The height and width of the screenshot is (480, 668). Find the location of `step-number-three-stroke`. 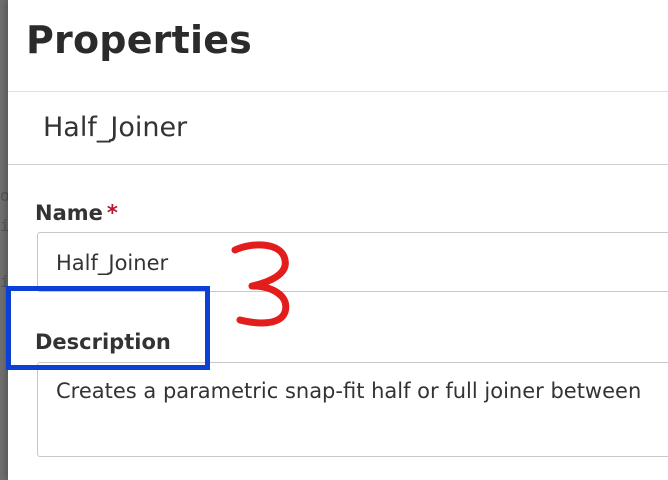

step-number-three-stroke is located at coordinates (260, 284).